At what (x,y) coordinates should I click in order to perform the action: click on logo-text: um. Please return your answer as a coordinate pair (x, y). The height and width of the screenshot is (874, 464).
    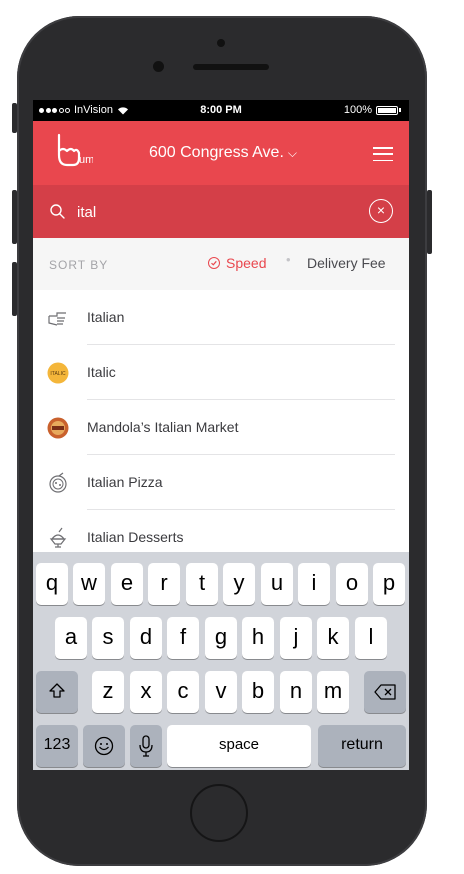
    Looking at the image, I should click on (86, 160).